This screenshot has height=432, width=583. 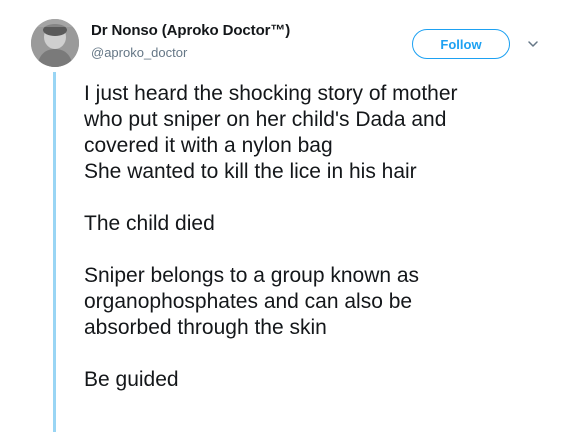 What do you see at coordinates (205, 327) in the screenshot?
I see `tweet-line: absorbed through the skin` at bounding box center [205, 327].